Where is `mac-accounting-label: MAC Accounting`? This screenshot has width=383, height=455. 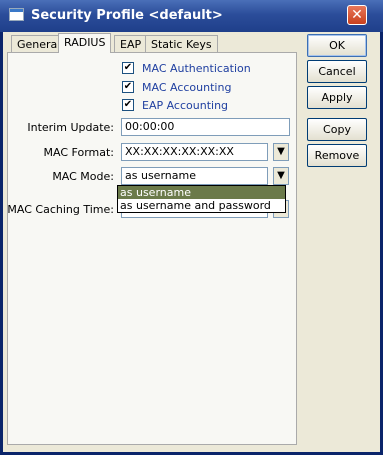 mac-accounting-label: MAC Accounting is located at coordinates (187, 87).